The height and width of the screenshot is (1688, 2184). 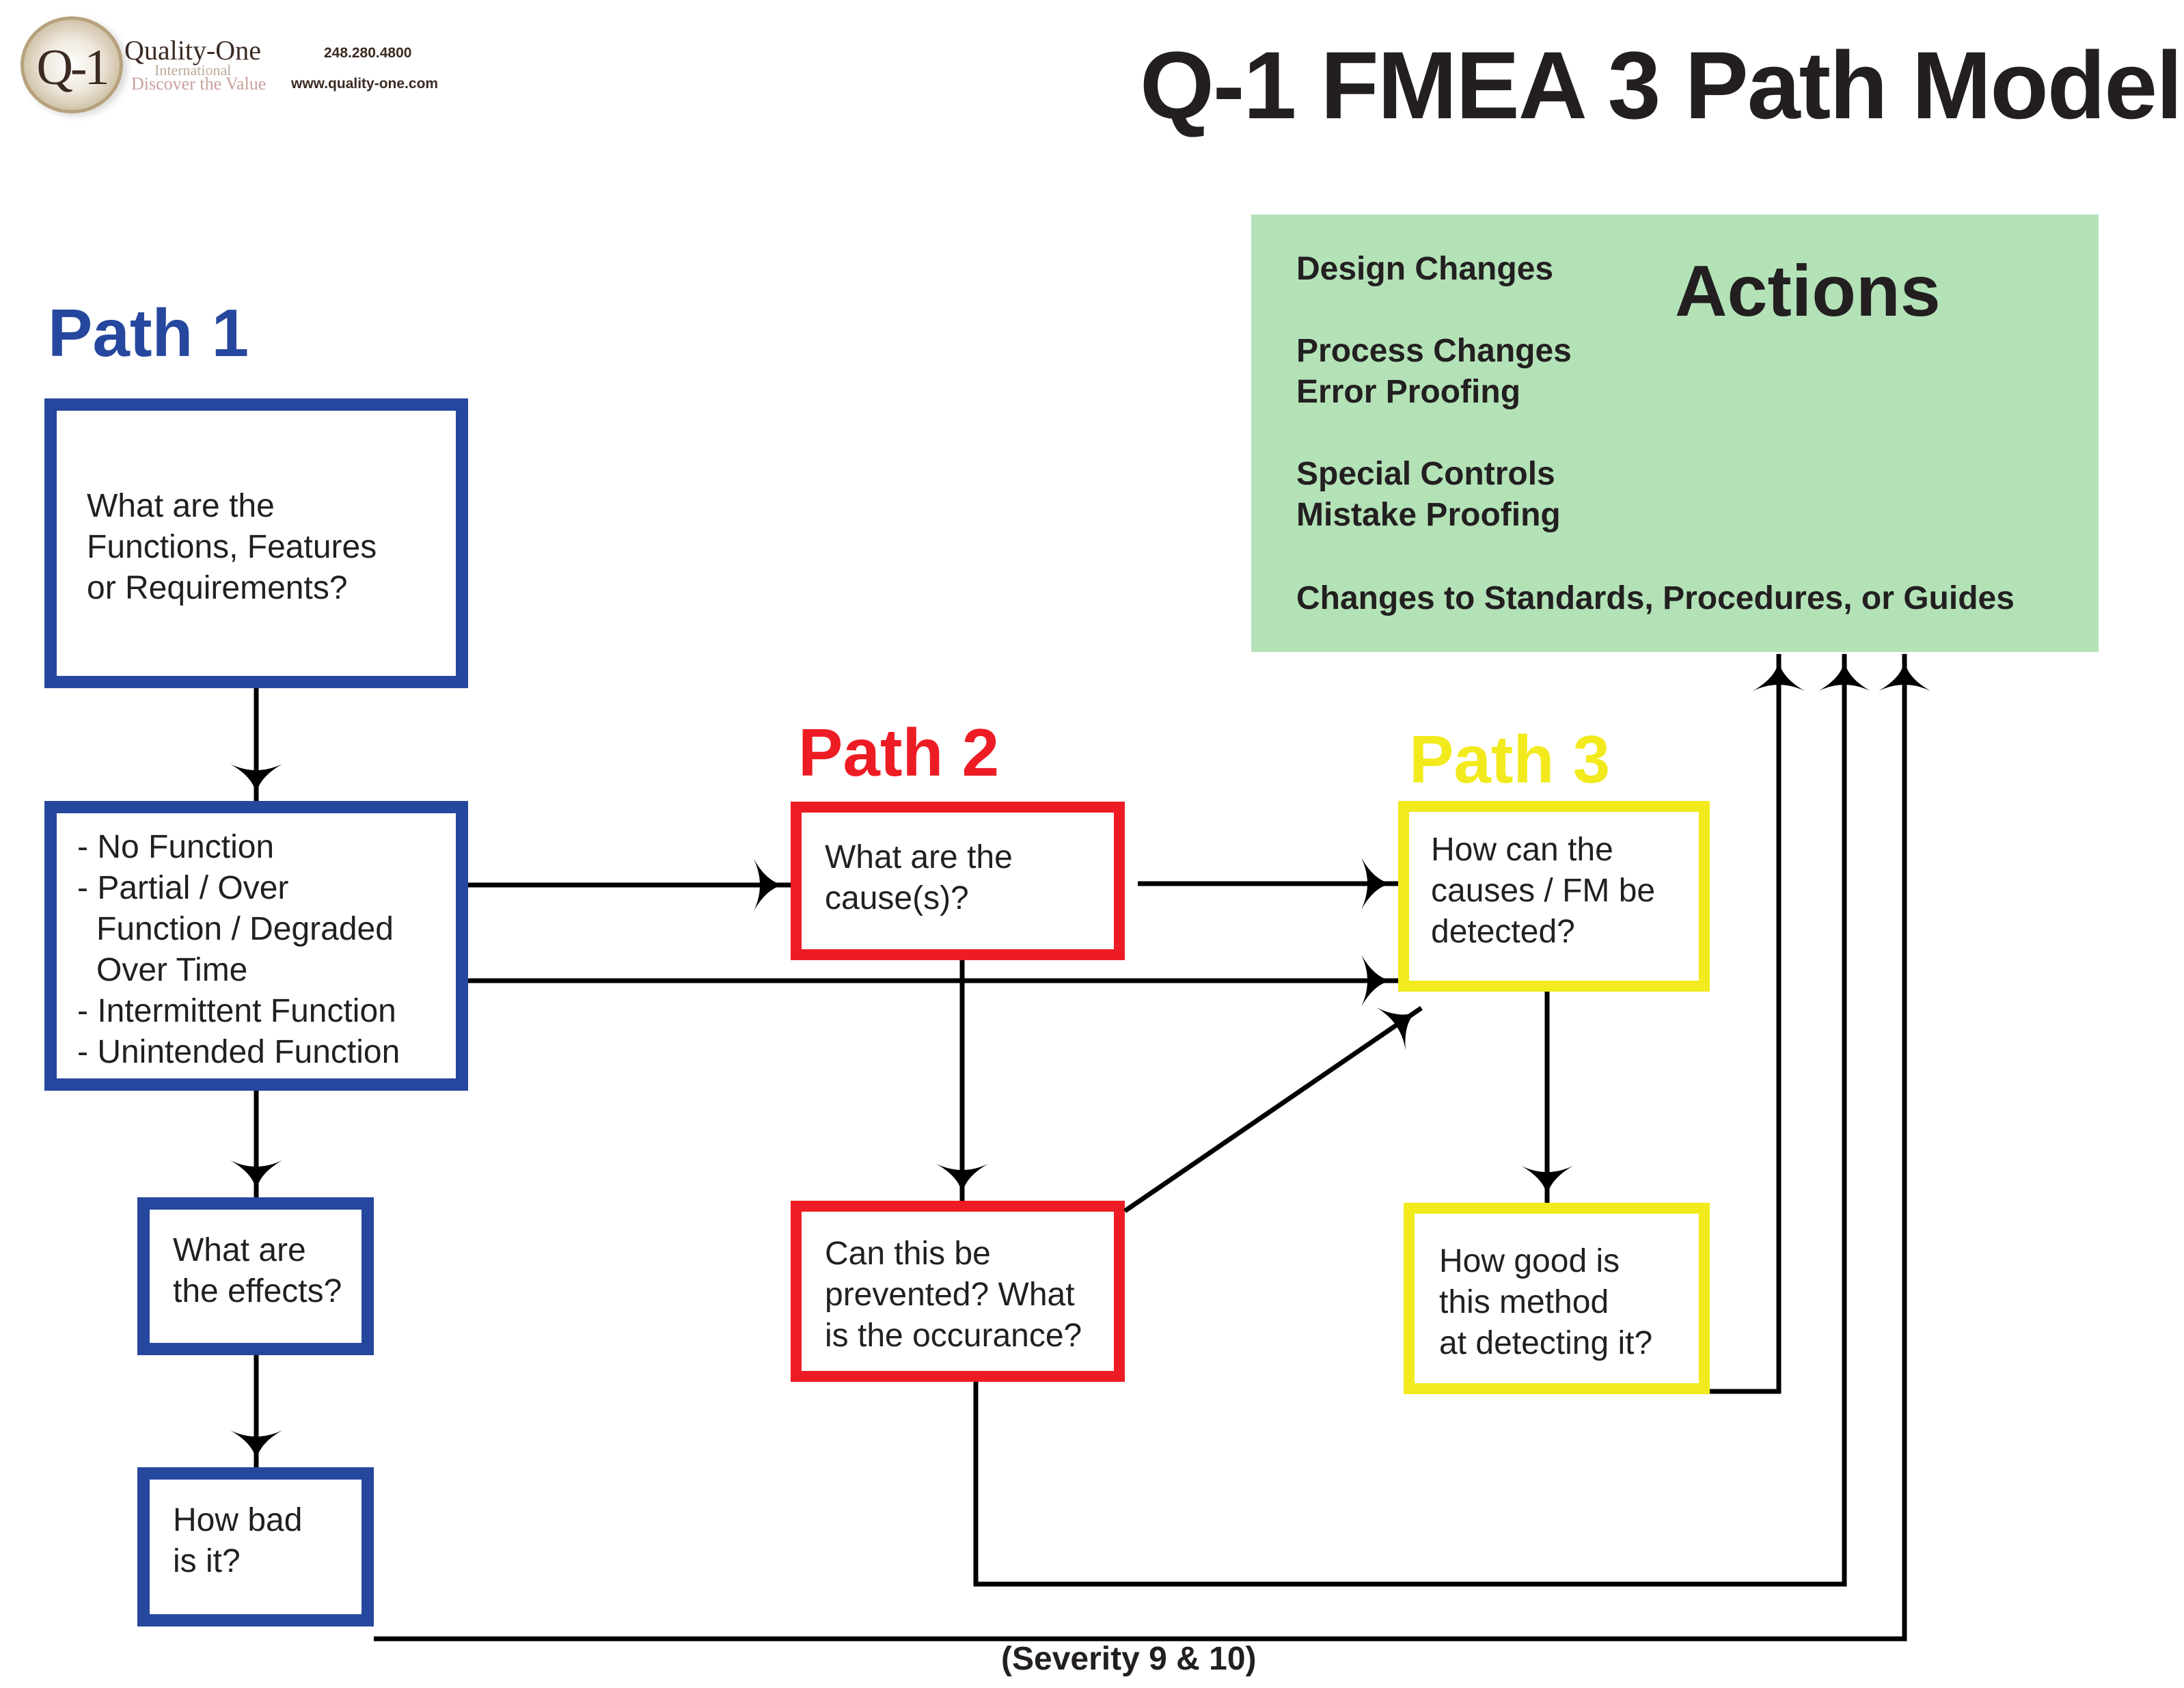 What do you see at coordinates (1757, 1024) in the screenshot?
I see `arrow-rating-to-actions` at bounding box center [1757, 1024].